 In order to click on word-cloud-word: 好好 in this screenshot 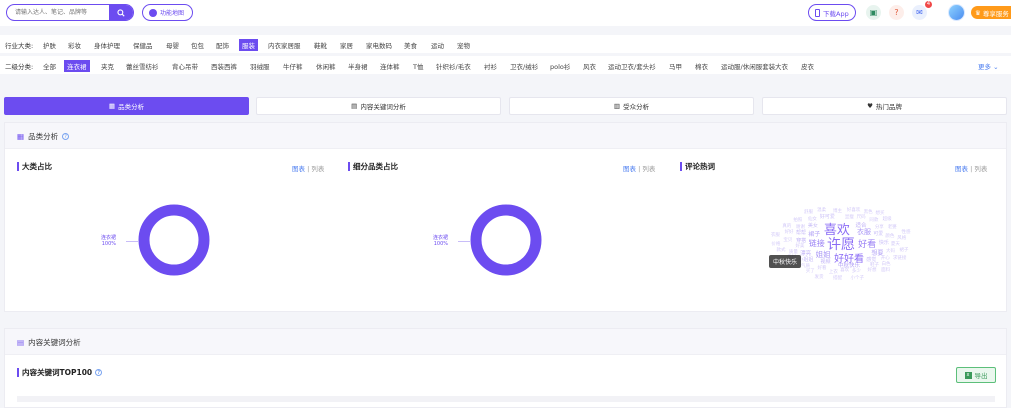, I will do `click(789, 232)`.